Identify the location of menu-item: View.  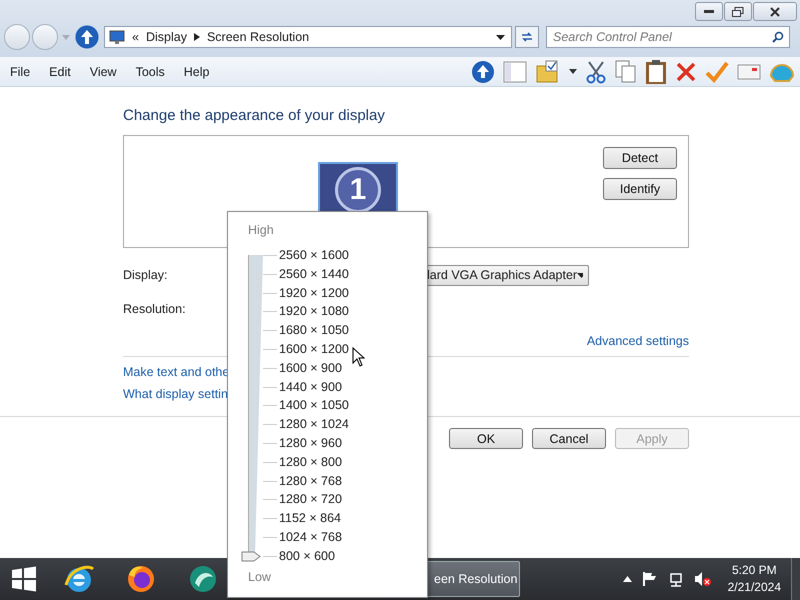
(103, 71).